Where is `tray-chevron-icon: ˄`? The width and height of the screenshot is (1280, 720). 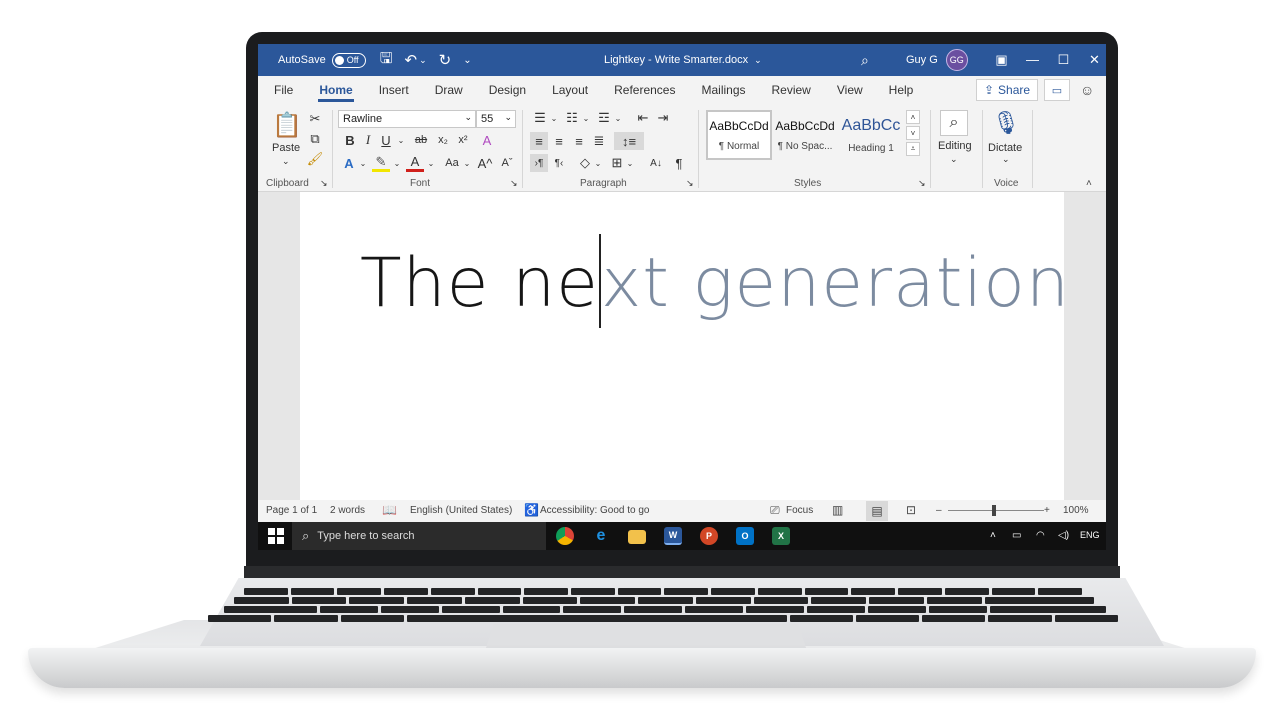
tray-chevron-icon: ˄ is located at coordinates (993, 535).